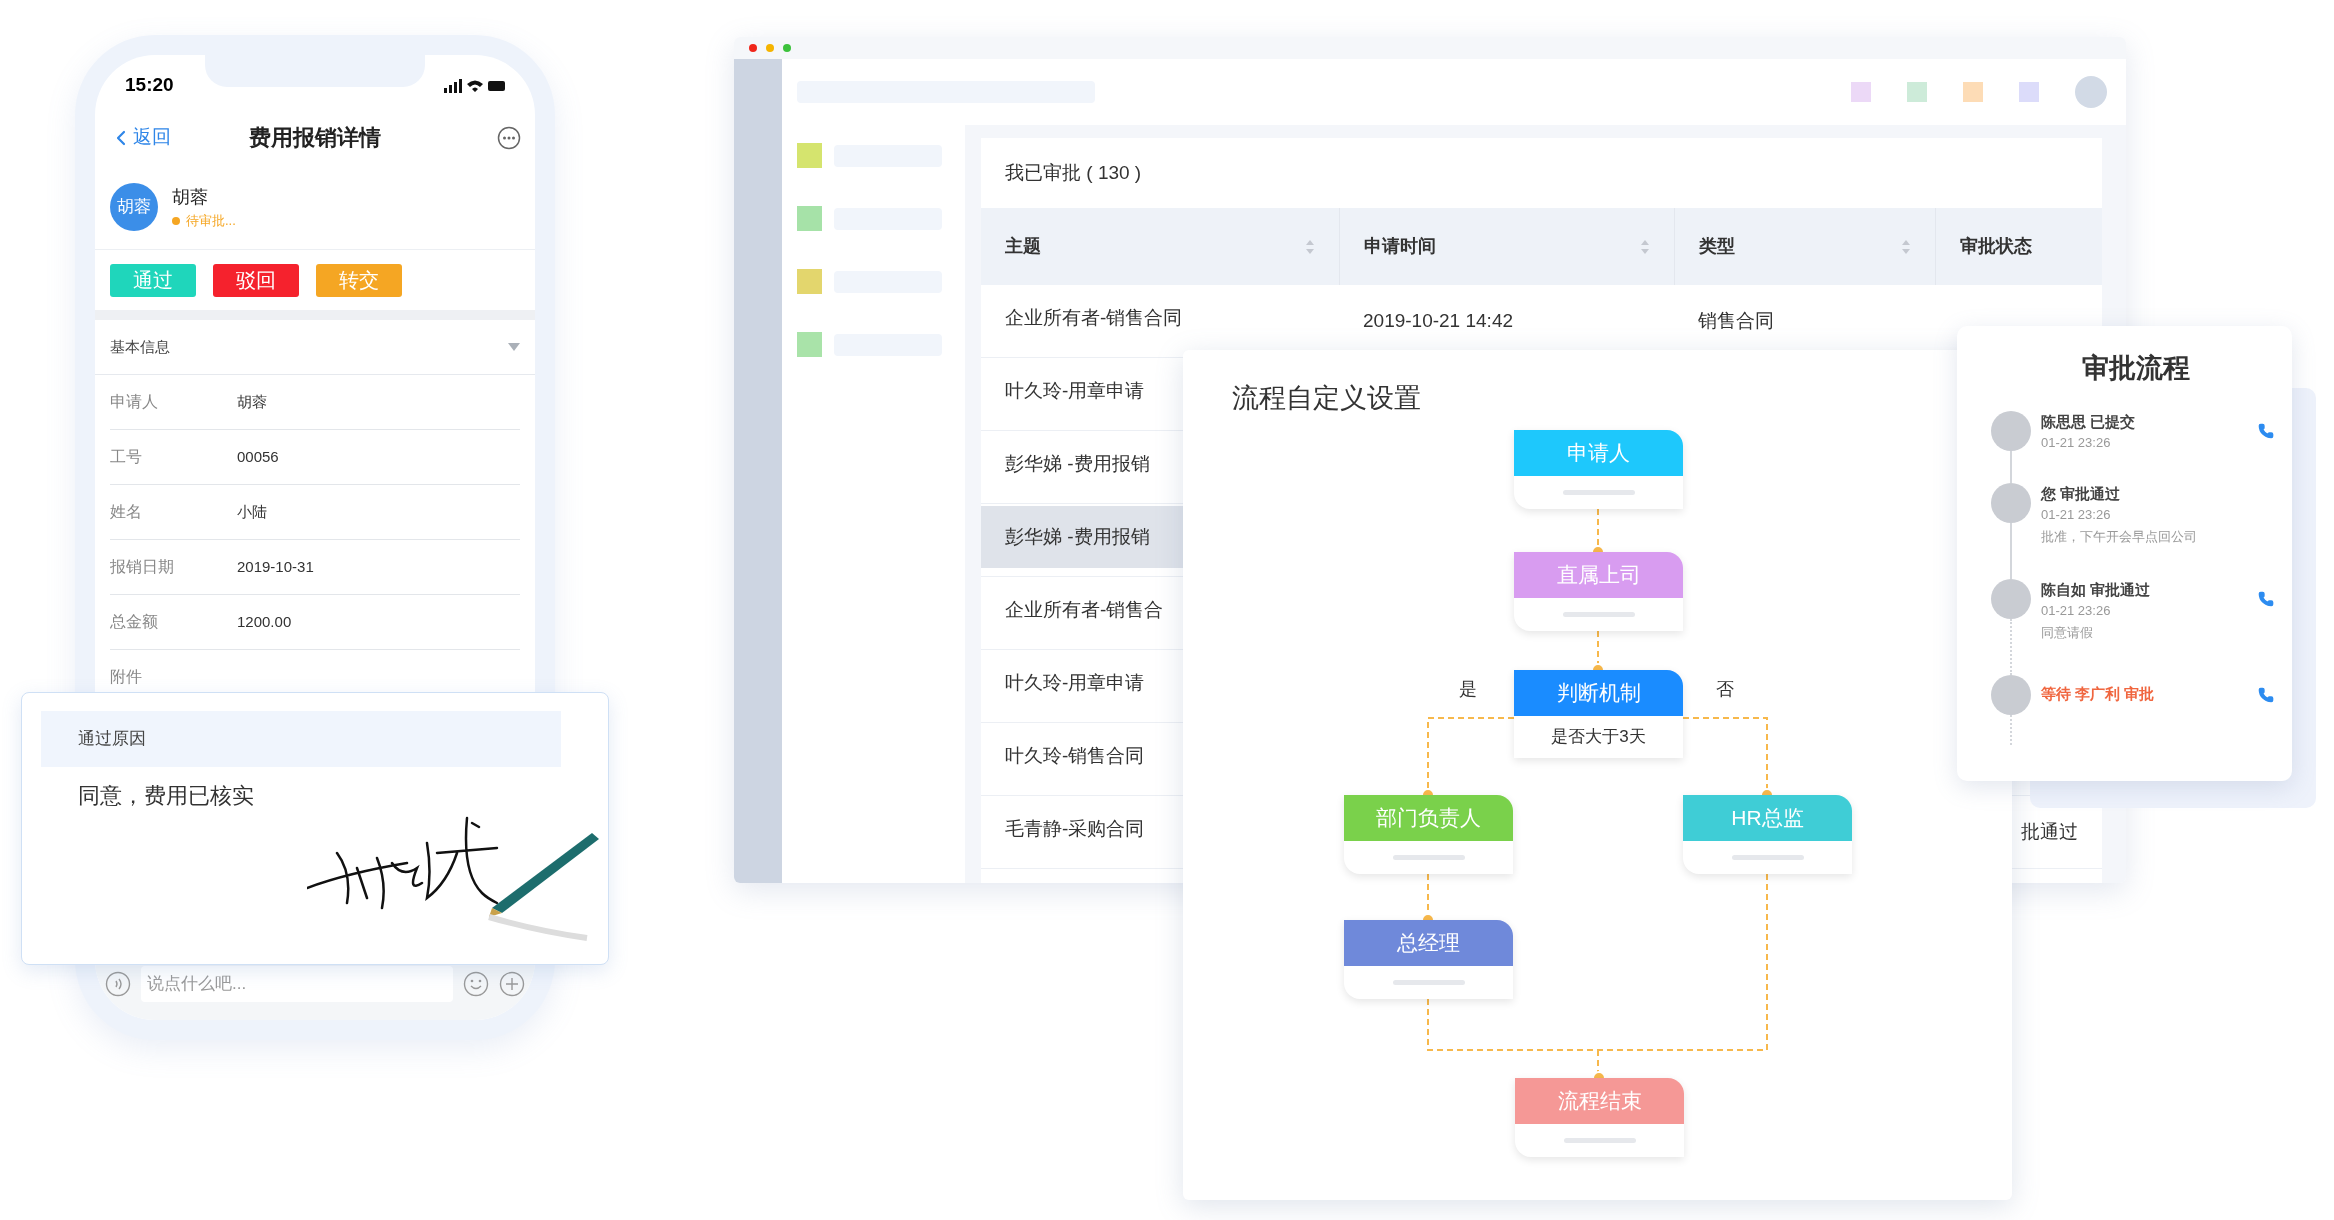 Image resolution: width=2334 pixels, height=1220 pixels. Describe the element at coordinates (2049, 831) in the screenshot. I see `table-cell-text: 批通过` at that location.